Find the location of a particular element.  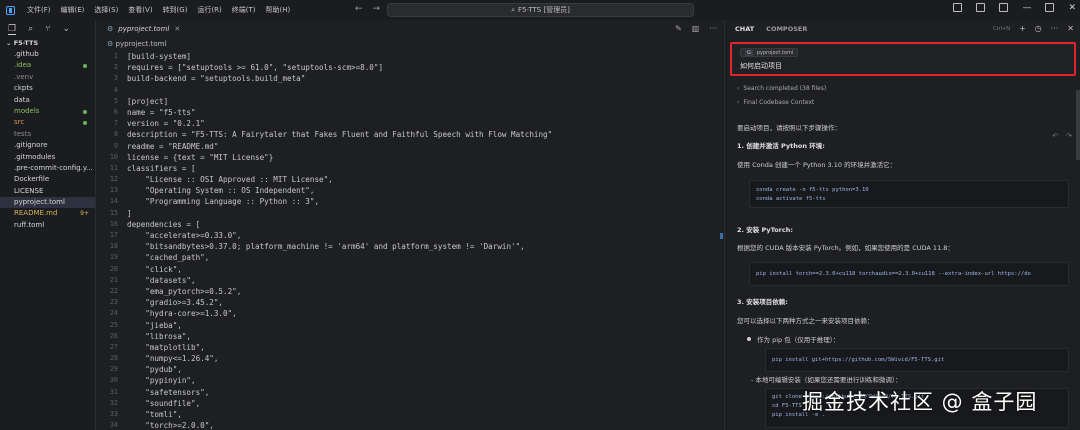

code-line: 29 "pydub", is located at coordinates (410, 369).